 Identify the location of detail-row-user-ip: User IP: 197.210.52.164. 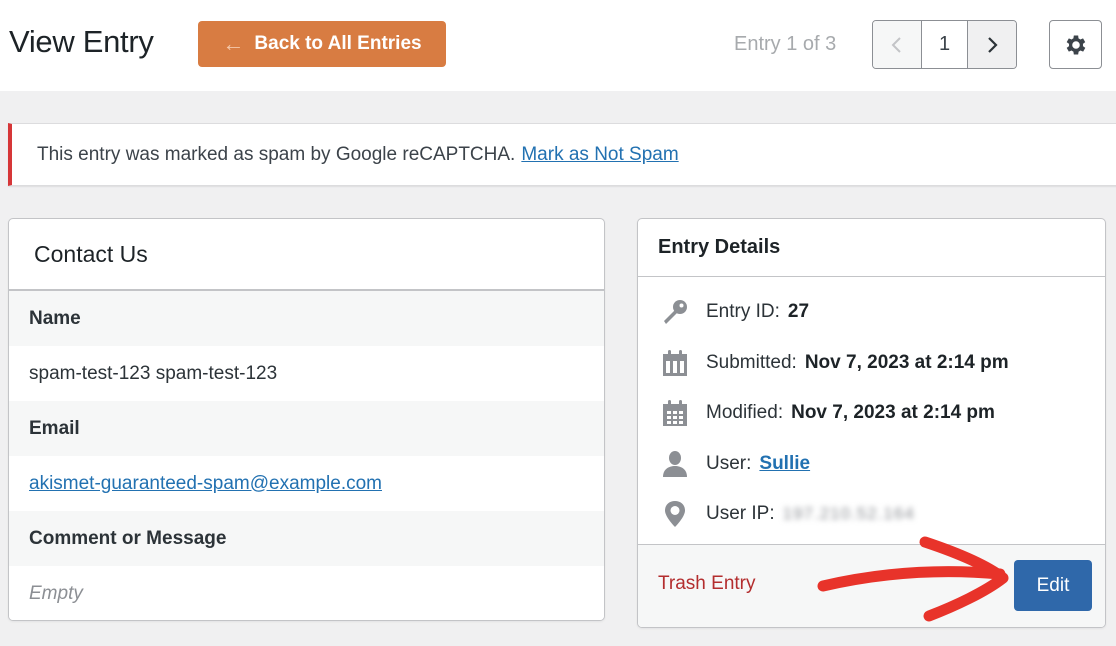
(871, 514).